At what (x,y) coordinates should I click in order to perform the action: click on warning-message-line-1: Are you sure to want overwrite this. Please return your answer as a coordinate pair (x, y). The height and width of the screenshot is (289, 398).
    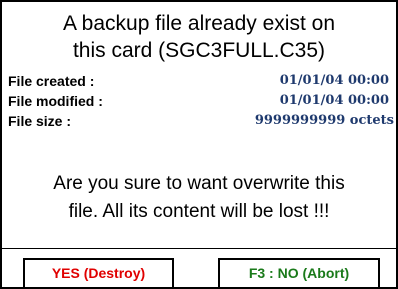
    Looking at the image, I should click on (199, 183).